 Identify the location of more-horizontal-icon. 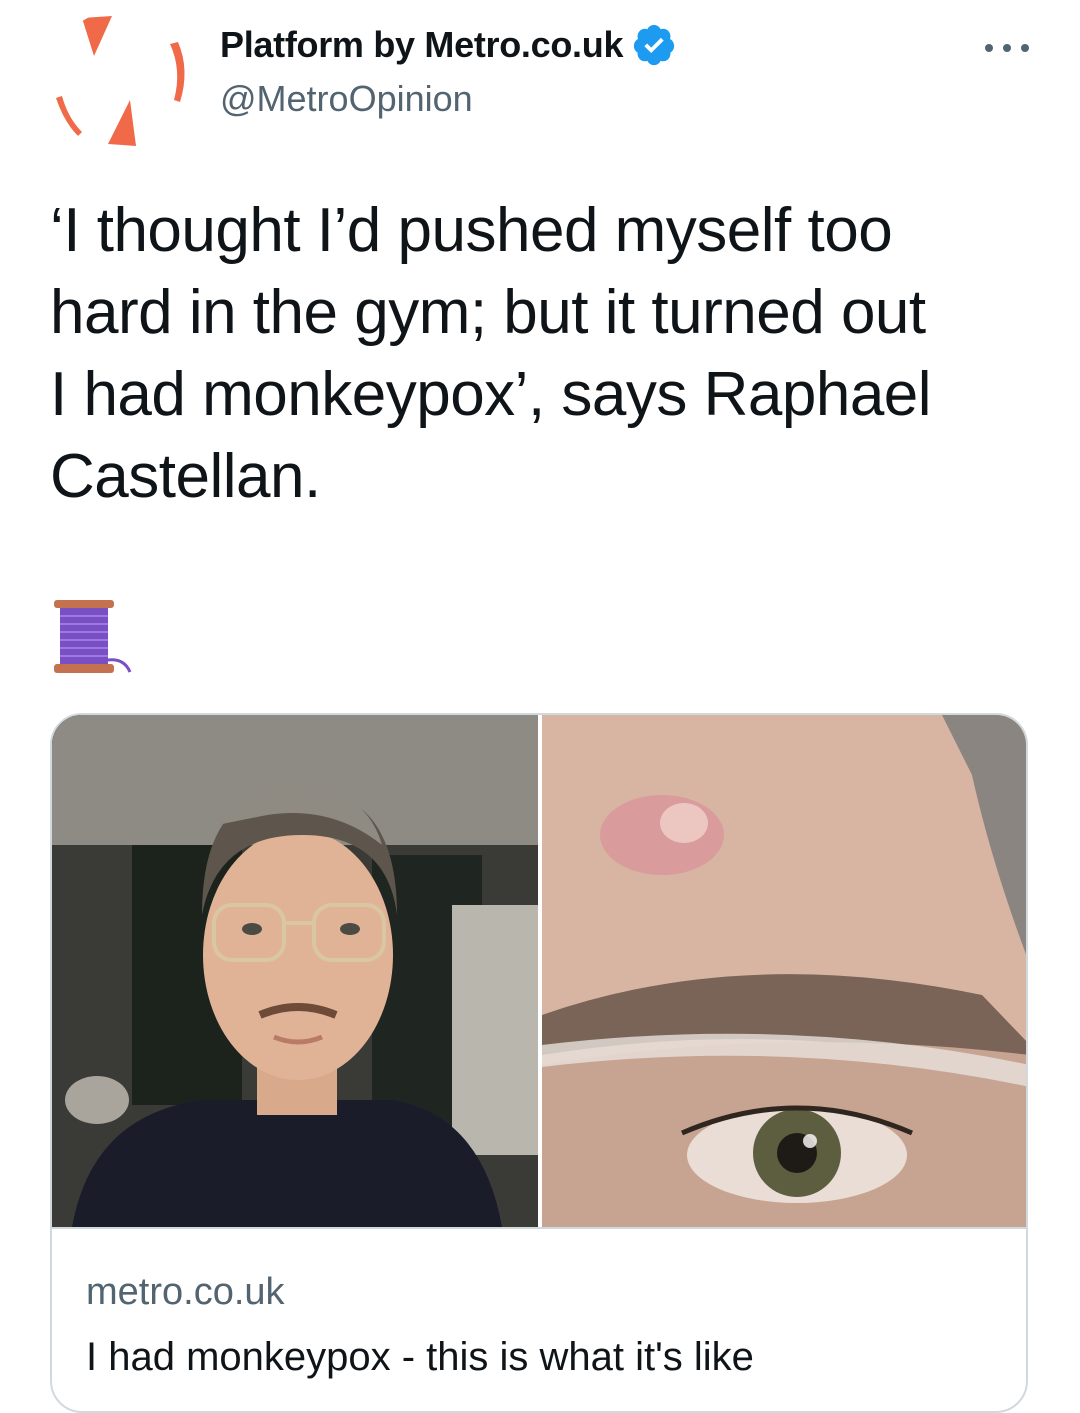
(989, 48).